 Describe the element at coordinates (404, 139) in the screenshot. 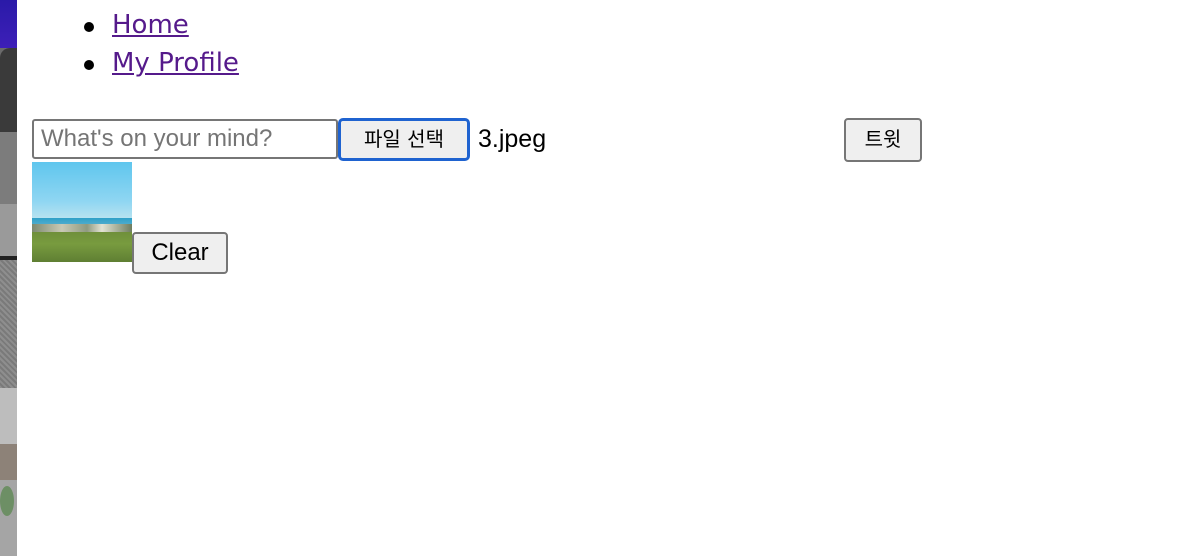

I see `file-select-button: 파일 선택` at that location.